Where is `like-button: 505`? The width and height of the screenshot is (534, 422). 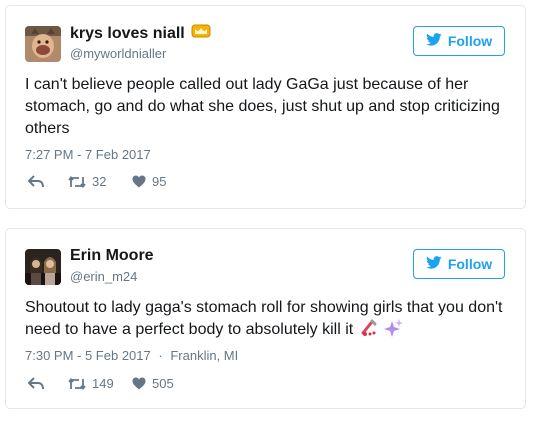 like-button: 505 is located at coordinates (153, 383).